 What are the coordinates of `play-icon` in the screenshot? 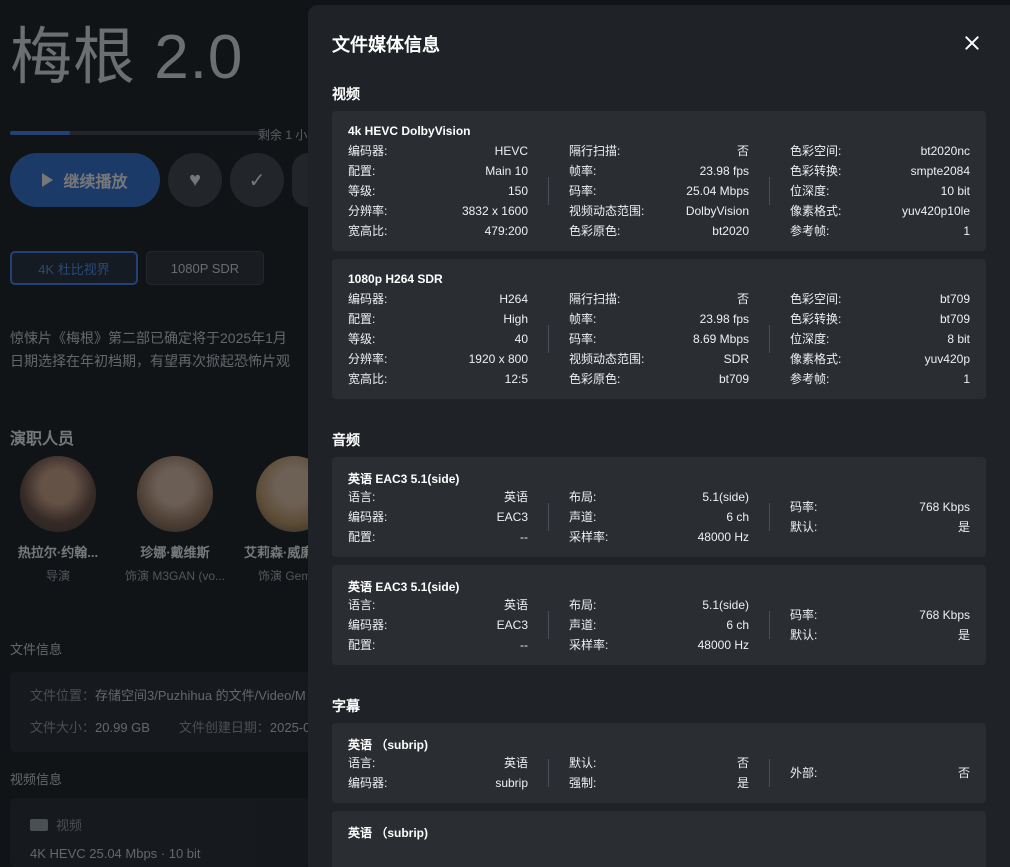 It's located at (48, 180).